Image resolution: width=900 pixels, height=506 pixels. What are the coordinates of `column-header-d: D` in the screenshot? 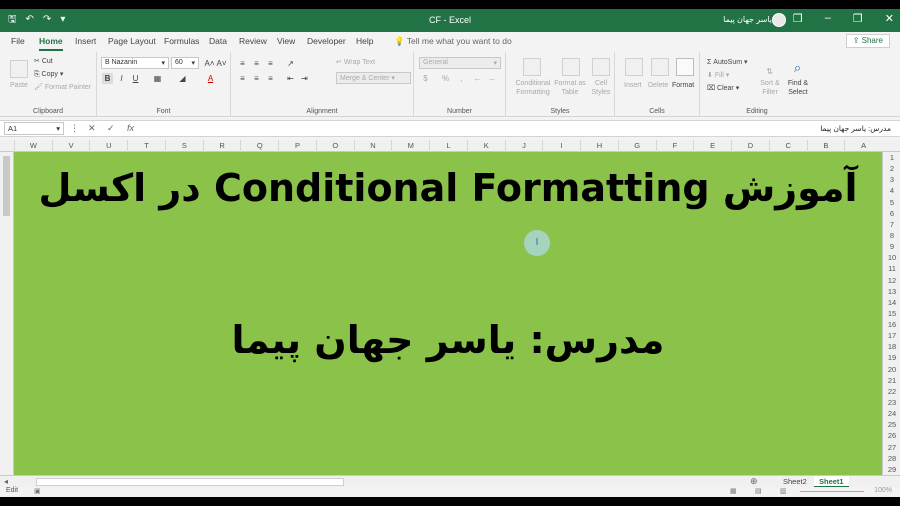 It's located at (750, 146).